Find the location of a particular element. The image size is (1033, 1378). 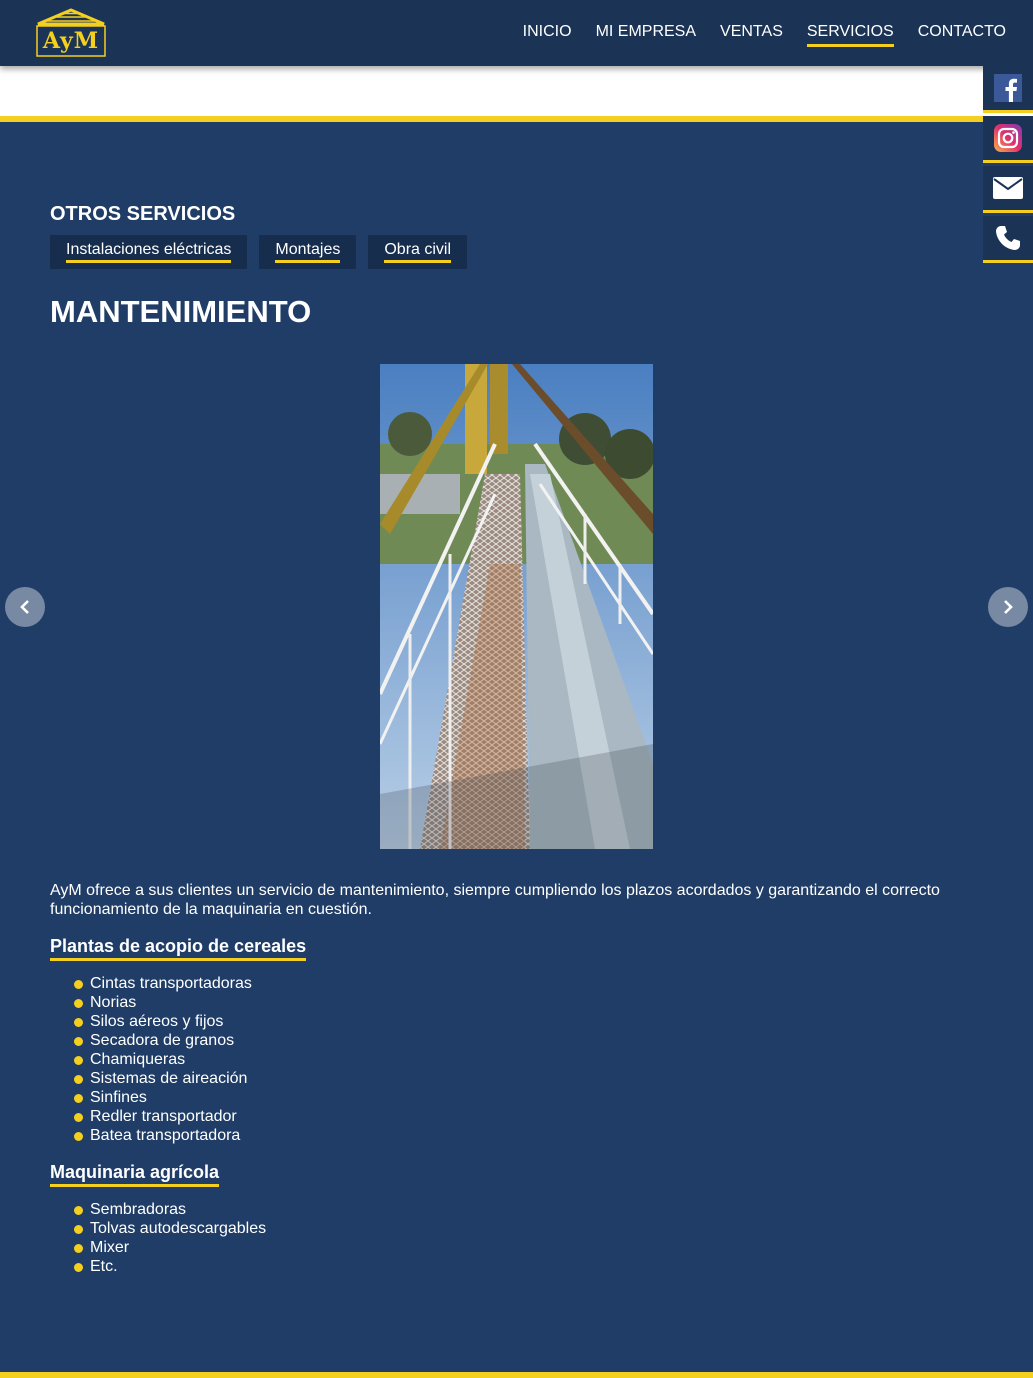

tab-label: Instalaciones eléctricas is located at coordinates (149, 252).